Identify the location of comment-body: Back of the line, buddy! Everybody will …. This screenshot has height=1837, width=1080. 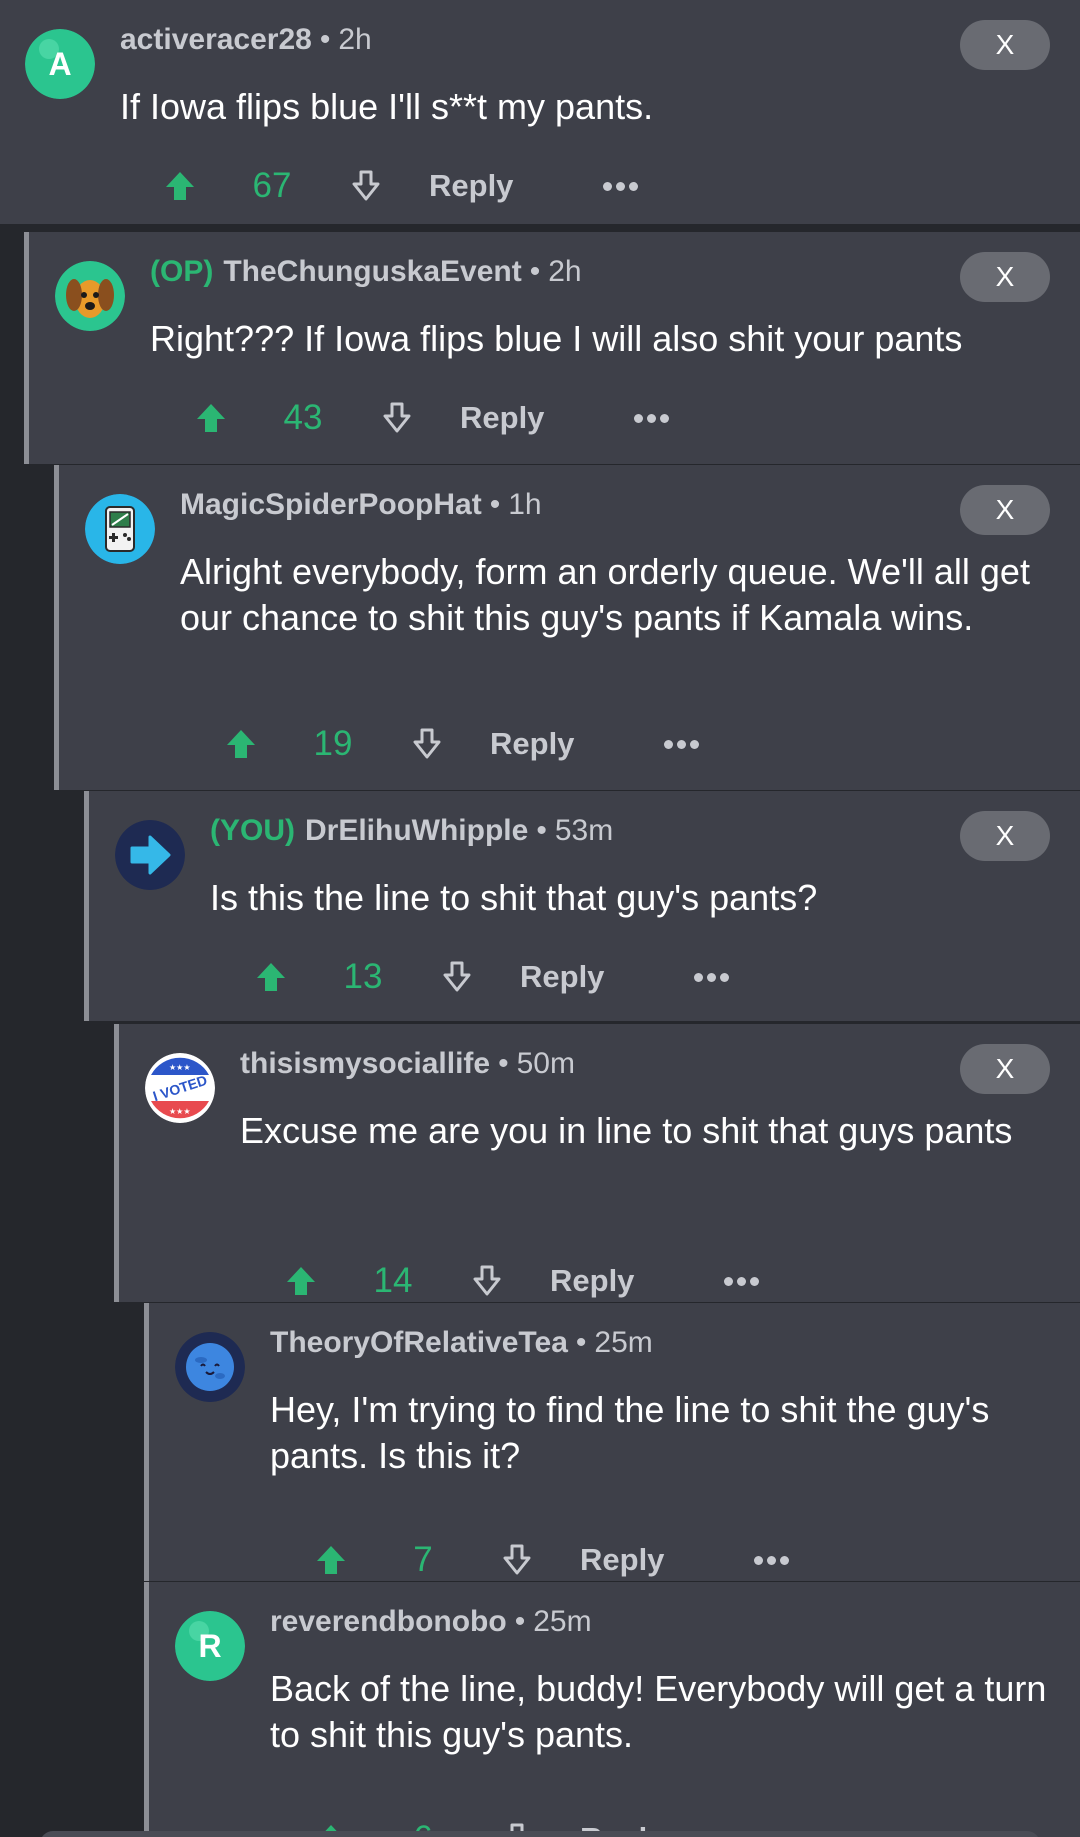
(658, 1711).